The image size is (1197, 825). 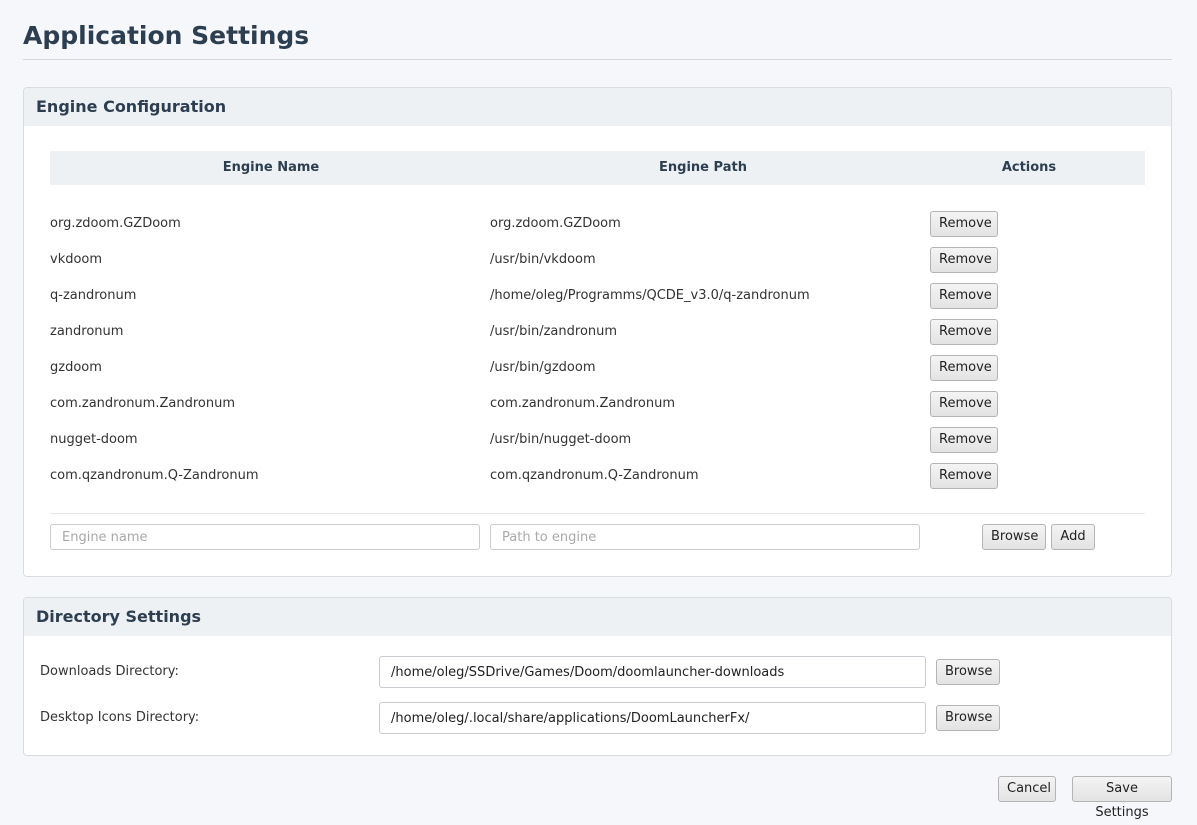 What do you see at coordinates (968, 718) in the screenshot?
I see `browse-desktop-icons-button: Browse` at bounding box center [968, 718].